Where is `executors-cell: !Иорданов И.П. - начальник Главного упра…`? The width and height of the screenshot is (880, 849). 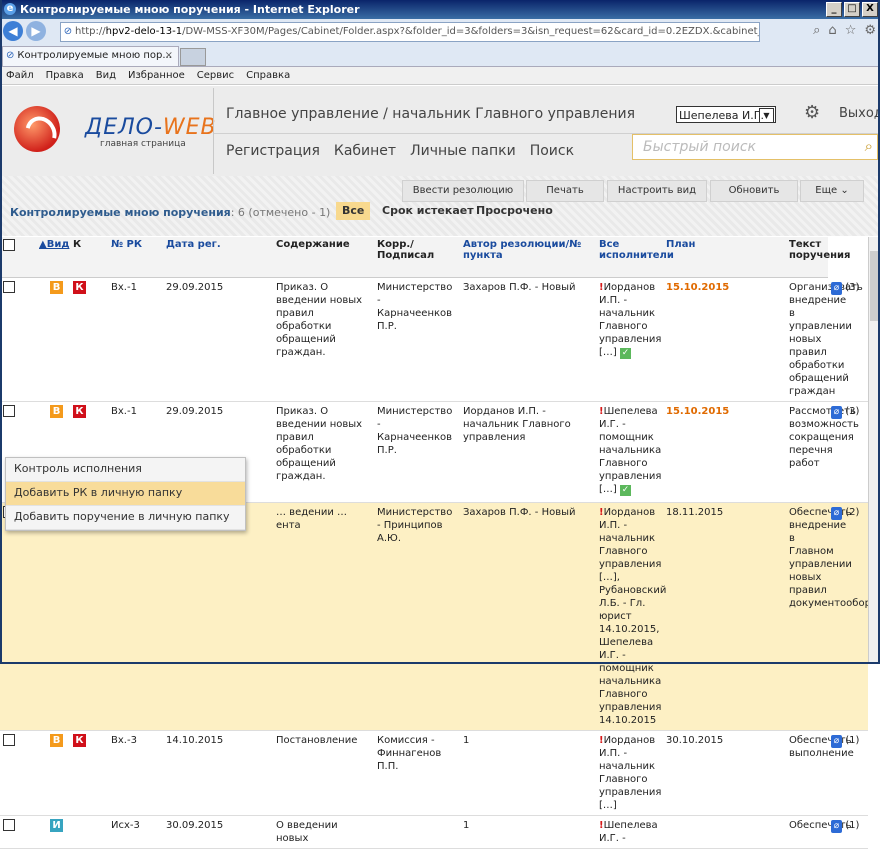
executors-cell: !Иорданов И.П. - начальник Главного упра… is located at coordinates (629, 773).